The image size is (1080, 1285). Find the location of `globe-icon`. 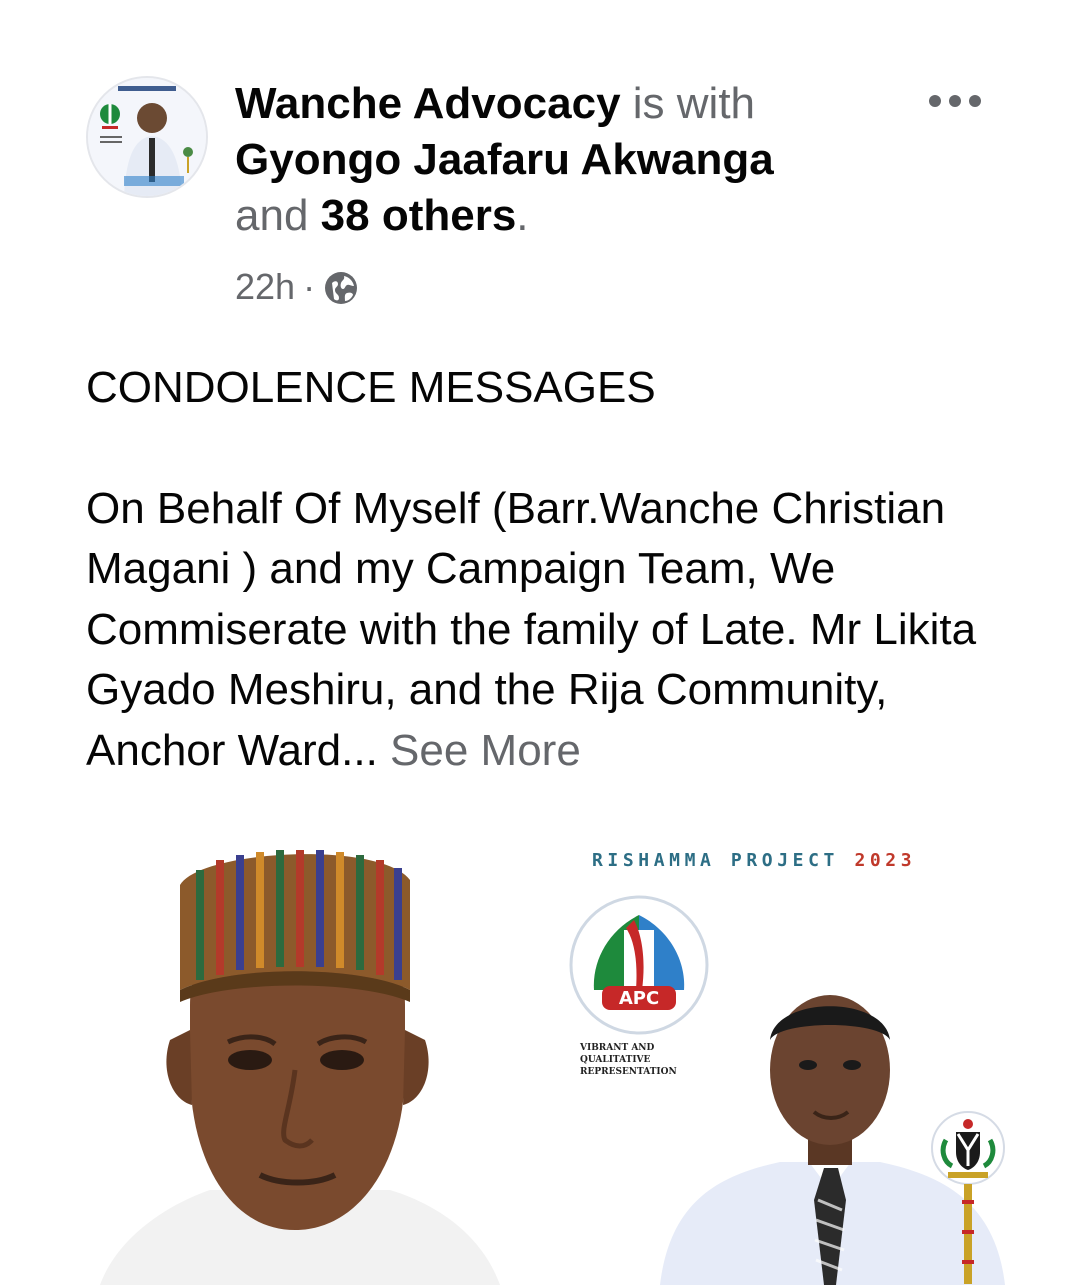

globe-icon is located at coordinates (341, 287).